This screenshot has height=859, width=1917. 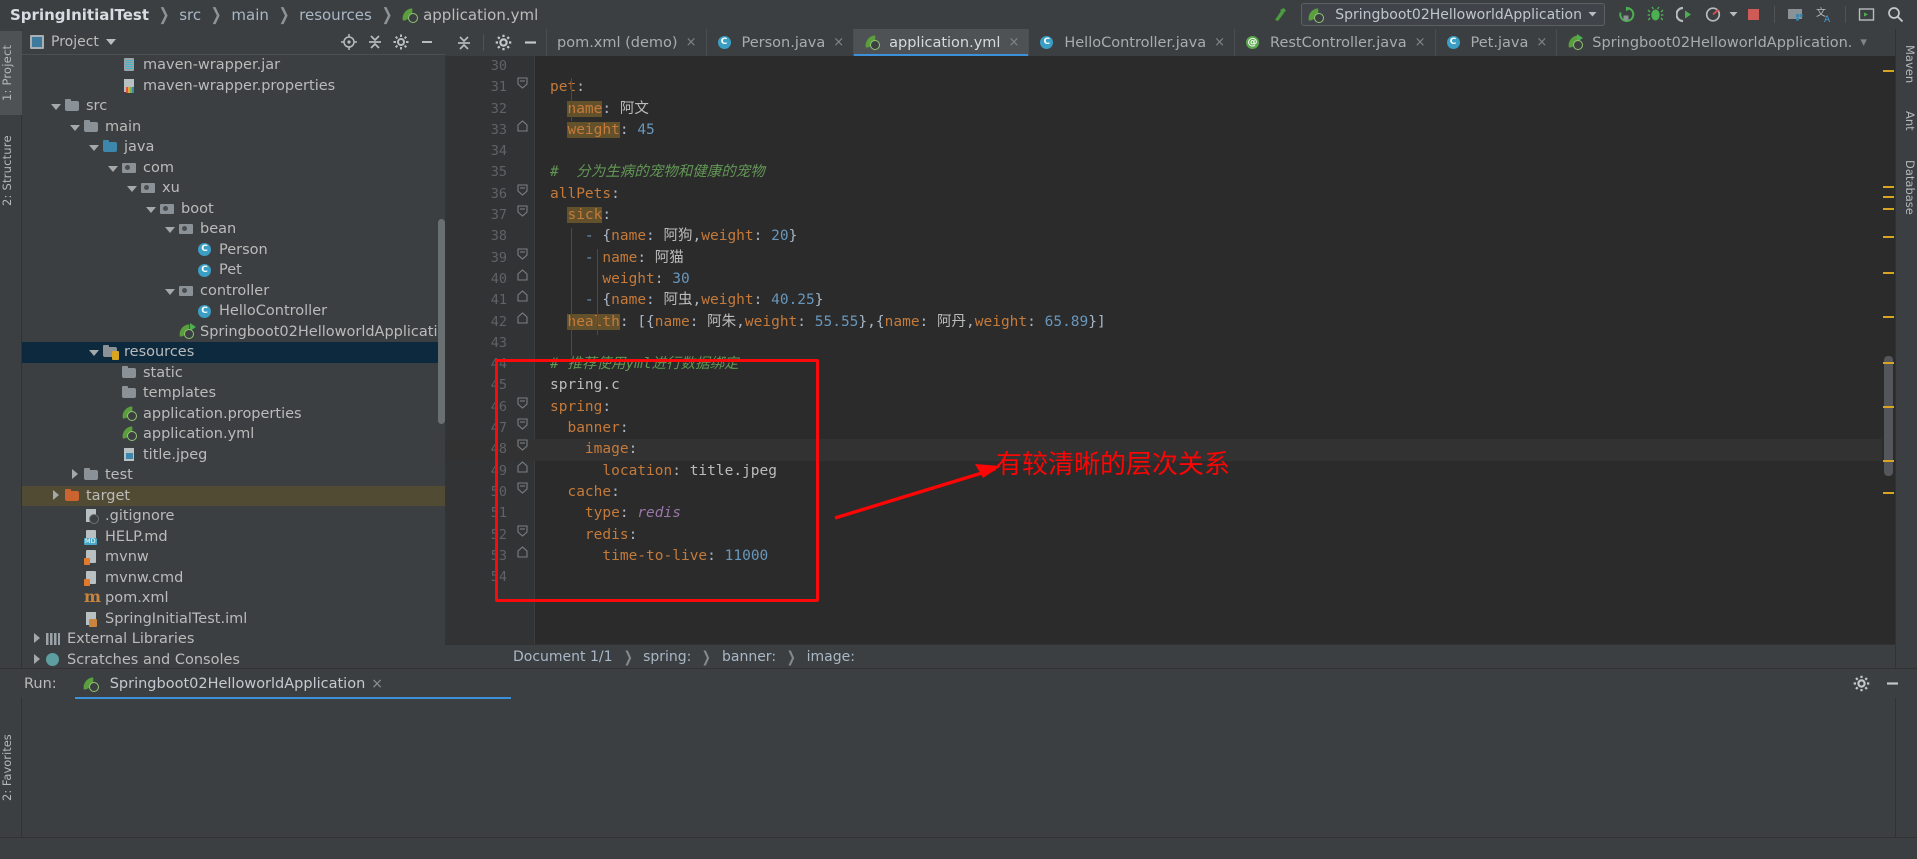 What do you see at coordinates (1170, 577) in the screenshot?
I see `editor-line: 54` at bounding box center [1170, 577].